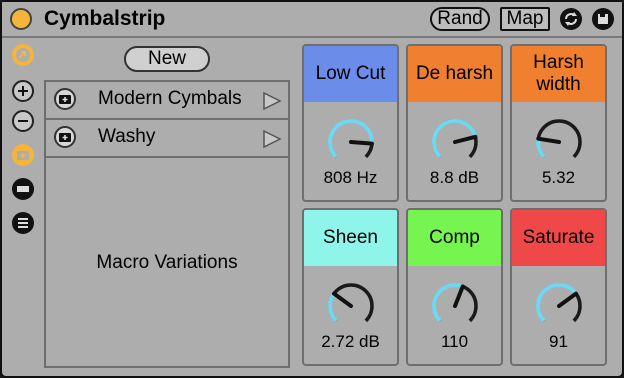  Describe the element at coordinates (454, 177) in the screenshot. I see `macro-value: 8.8 dB` at that location.